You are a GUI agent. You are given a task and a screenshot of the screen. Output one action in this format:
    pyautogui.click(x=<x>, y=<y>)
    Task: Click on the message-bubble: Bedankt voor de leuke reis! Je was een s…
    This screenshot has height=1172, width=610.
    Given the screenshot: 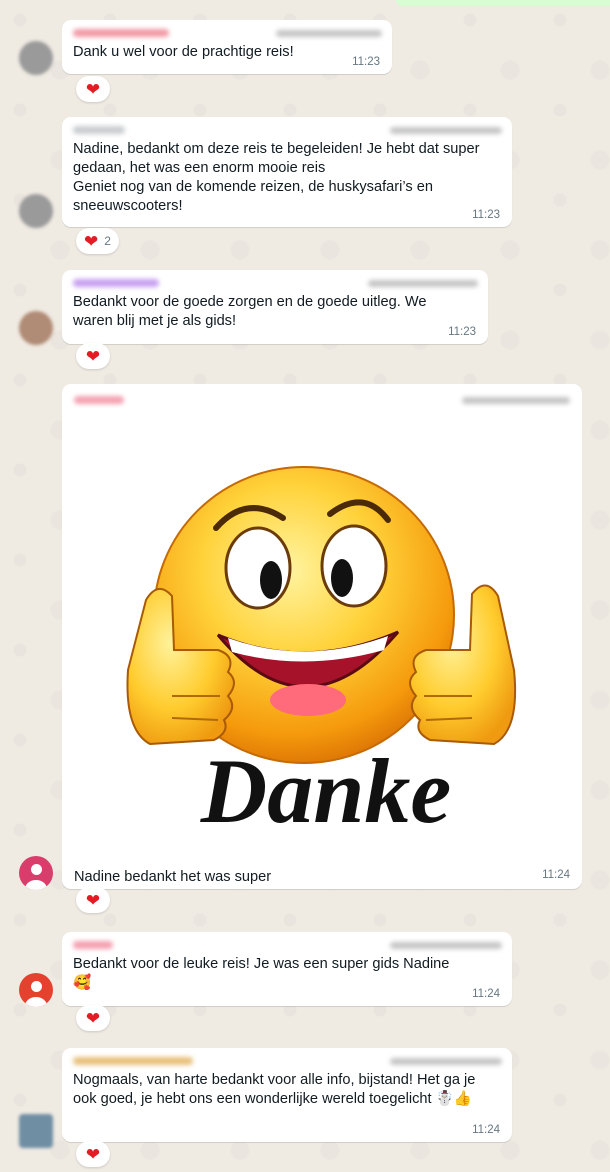 What is the action you would take?
    pyautogui.click(x=287, y=969)
    